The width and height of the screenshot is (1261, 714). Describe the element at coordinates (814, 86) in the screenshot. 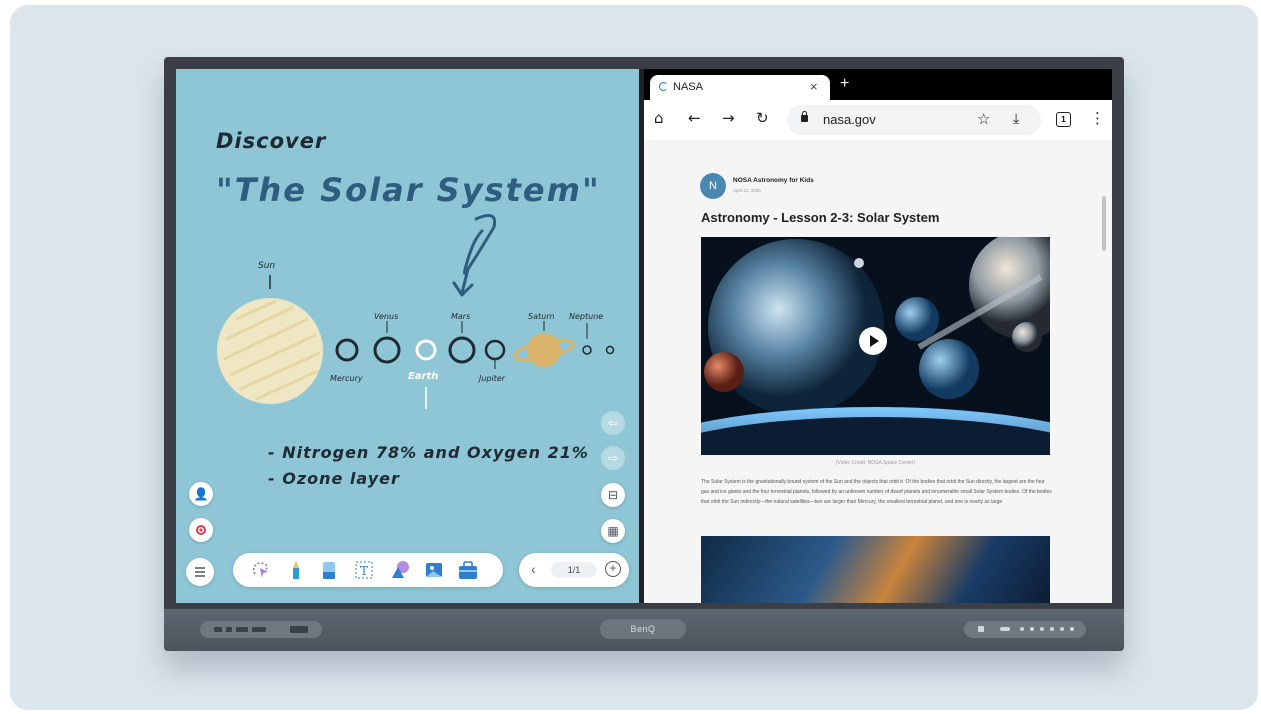

I see `tab-close-icon: ×` at that location.